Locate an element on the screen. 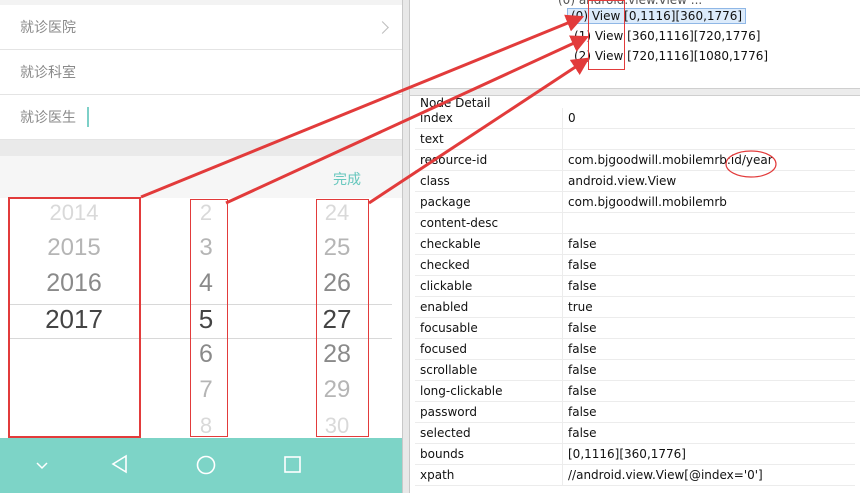  detail-value: true is located at coordinates (708, 307).